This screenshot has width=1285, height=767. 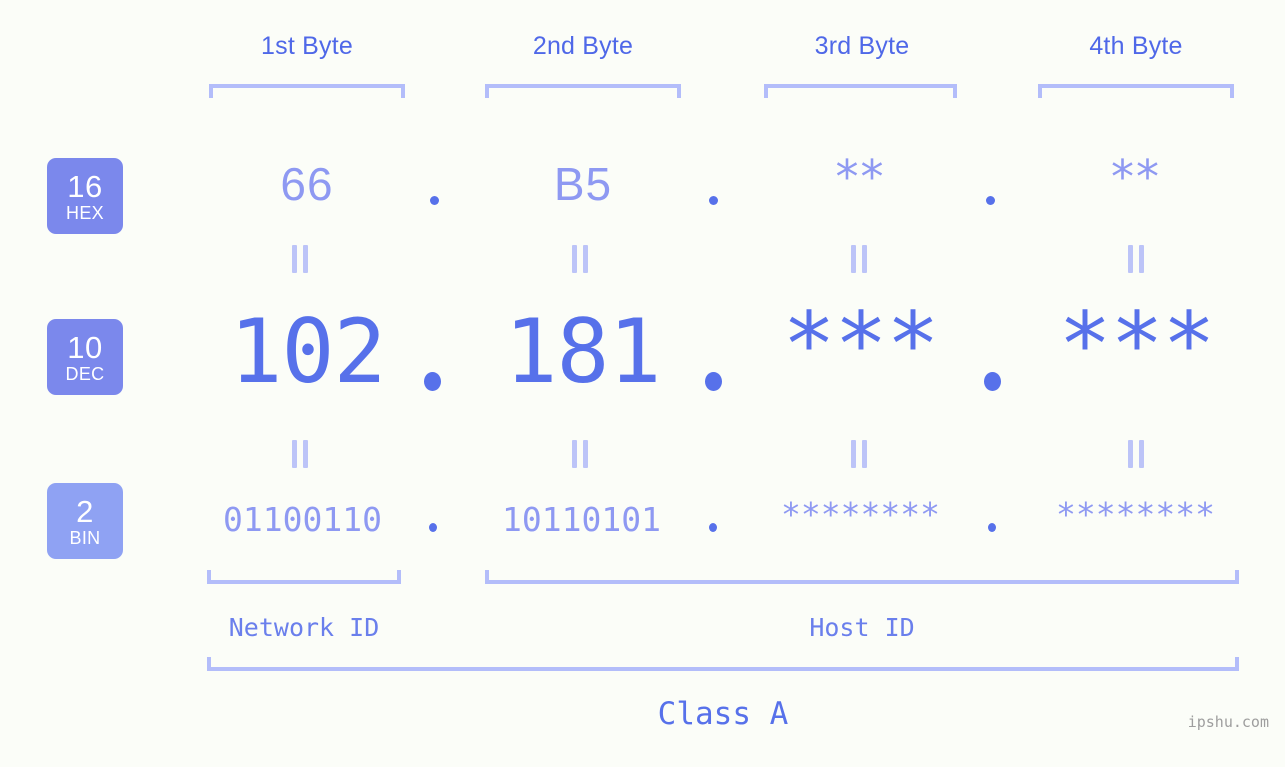 What do you see at coordinates (307, 46) in the screenshot?
I see `byte-header-1: 1st Byte` at bounding box center [307, 46].